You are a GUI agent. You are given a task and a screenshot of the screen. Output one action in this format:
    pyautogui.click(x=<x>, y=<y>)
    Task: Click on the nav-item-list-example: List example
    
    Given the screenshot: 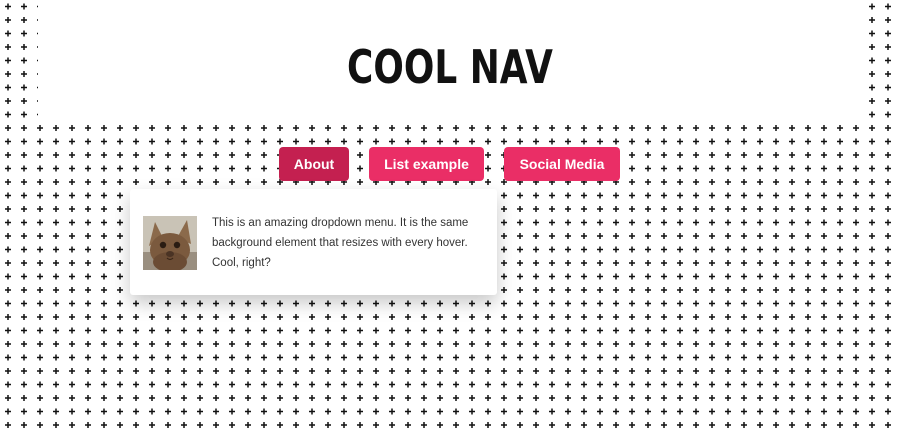 What is the action you would take?
    pyautogui.click(x=426, y=164)
    